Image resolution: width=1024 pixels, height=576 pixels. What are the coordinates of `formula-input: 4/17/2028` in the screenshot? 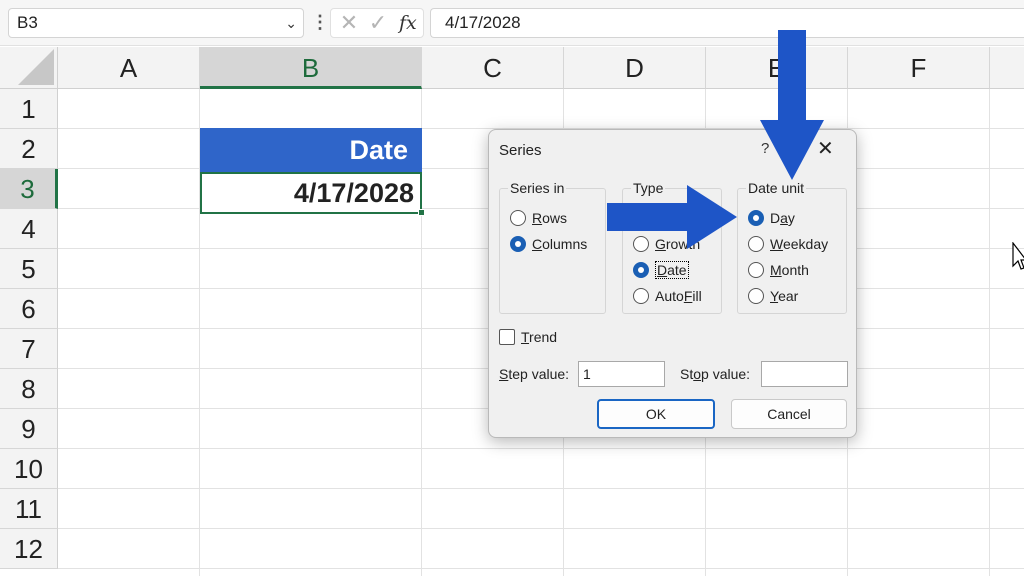 It's located at (727, 23).